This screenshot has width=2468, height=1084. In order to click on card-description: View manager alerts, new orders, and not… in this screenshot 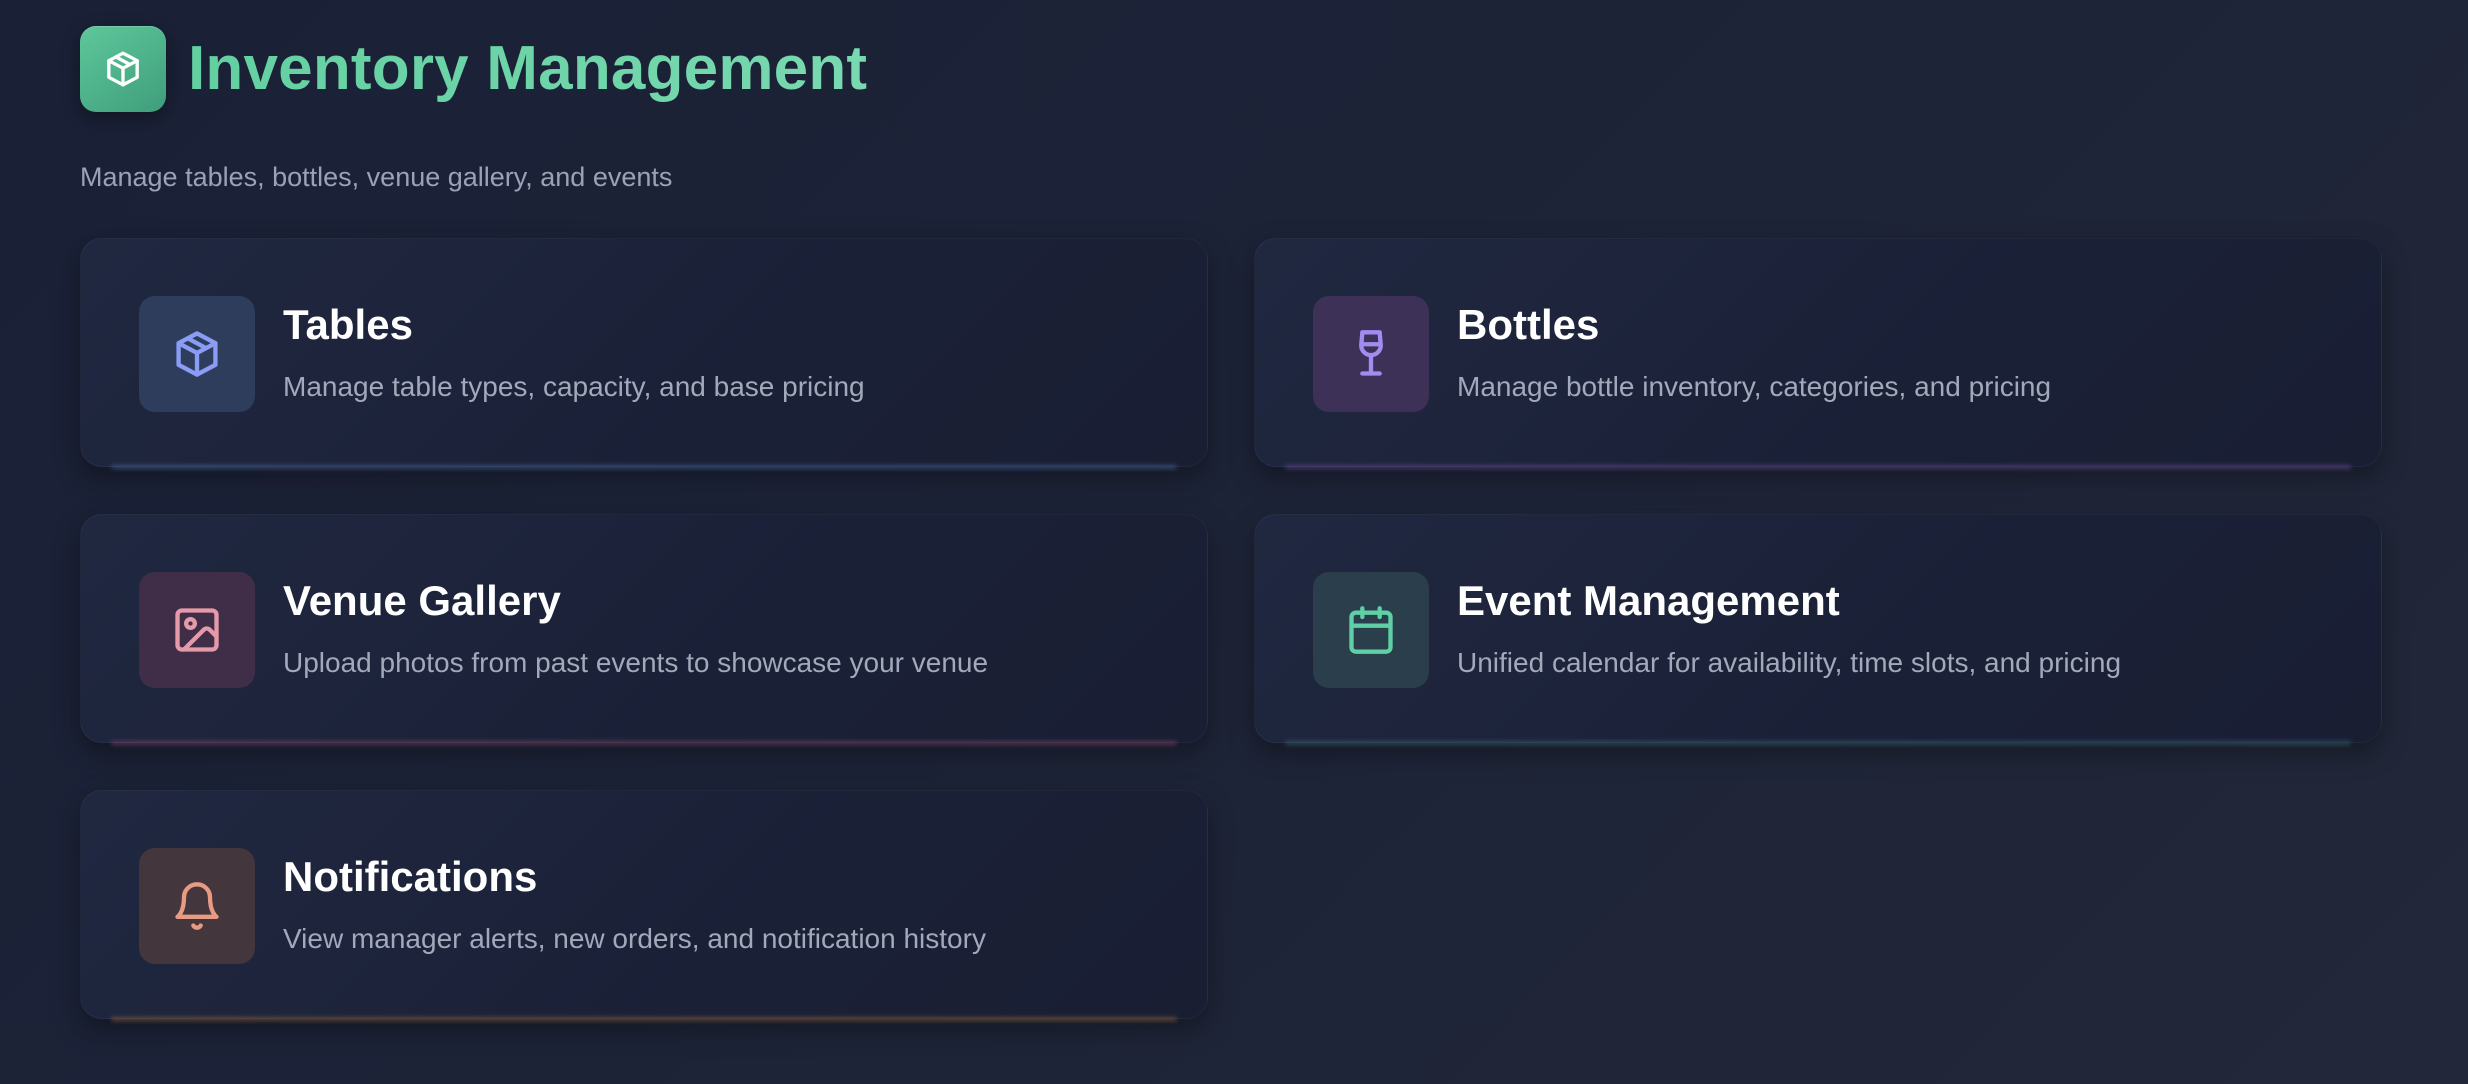, I will do `click(634, 938)`.